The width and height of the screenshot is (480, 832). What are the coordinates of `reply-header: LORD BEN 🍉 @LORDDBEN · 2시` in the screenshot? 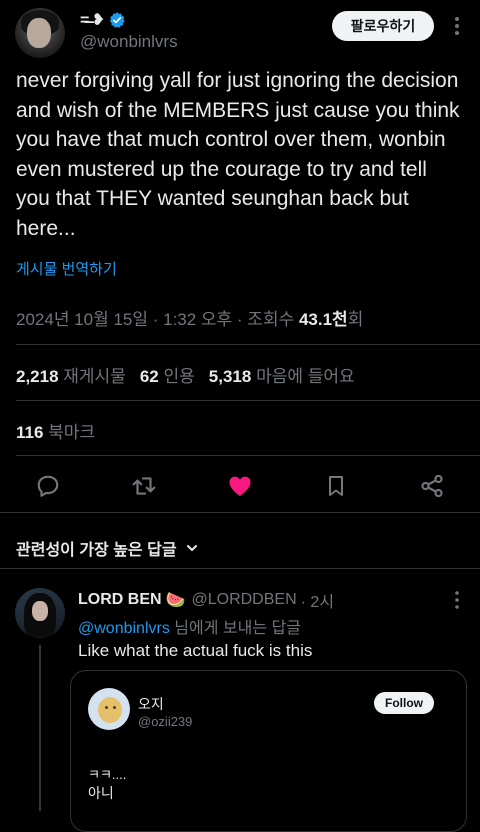 It's located at (206, 600).